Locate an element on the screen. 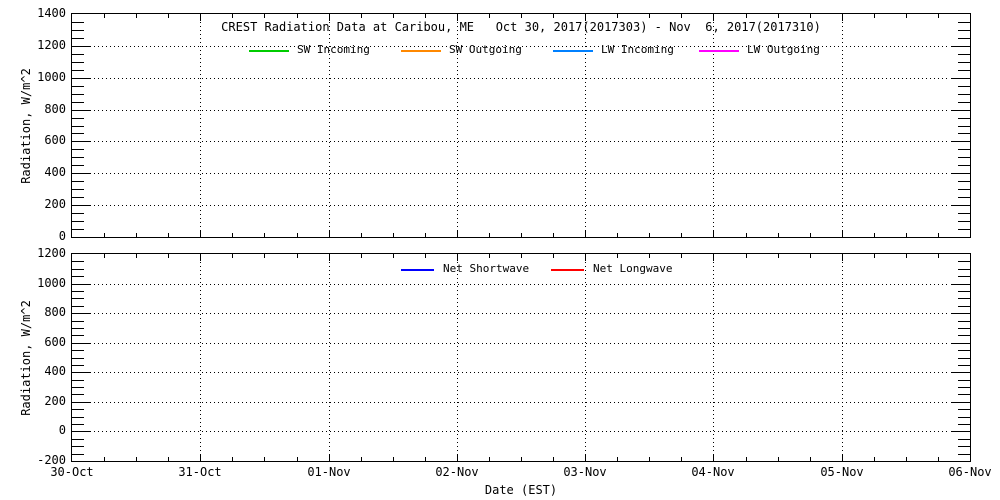 This screenshot has height=500, width=1000. y-tick-label: 1000 is located at coordinates (51, 283).